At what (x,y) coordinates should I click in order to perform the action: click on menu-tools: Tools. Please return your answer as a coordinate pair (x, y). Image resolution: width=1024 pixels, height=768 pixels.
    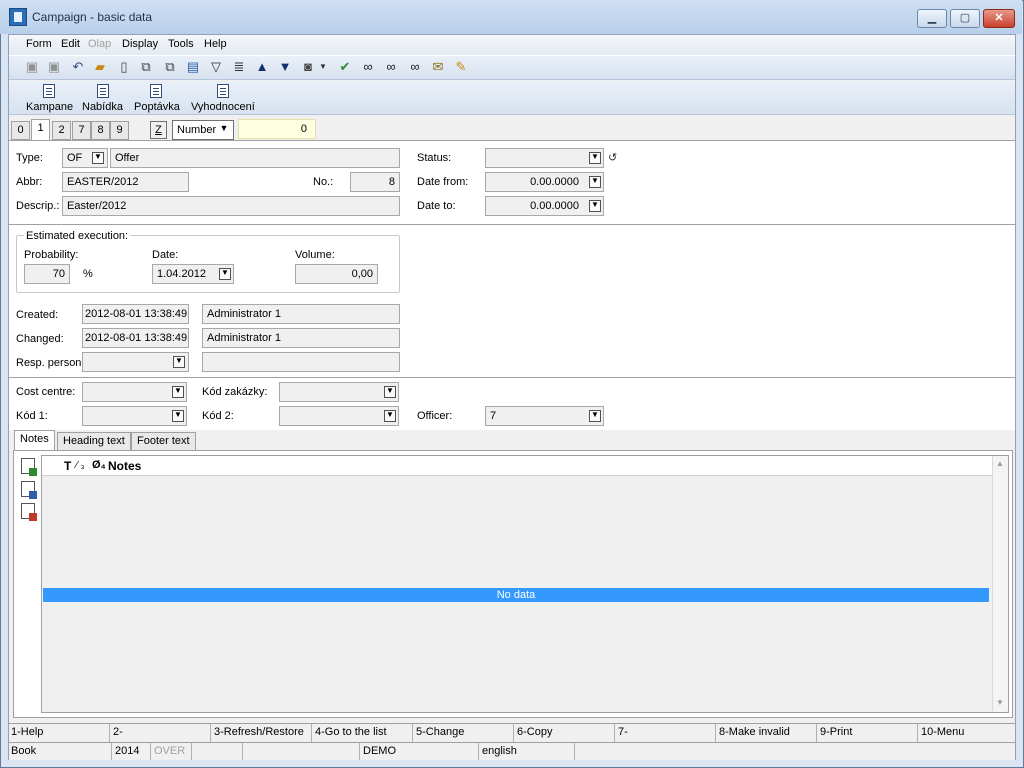
    Looking at the image, I should click on (181, 44).